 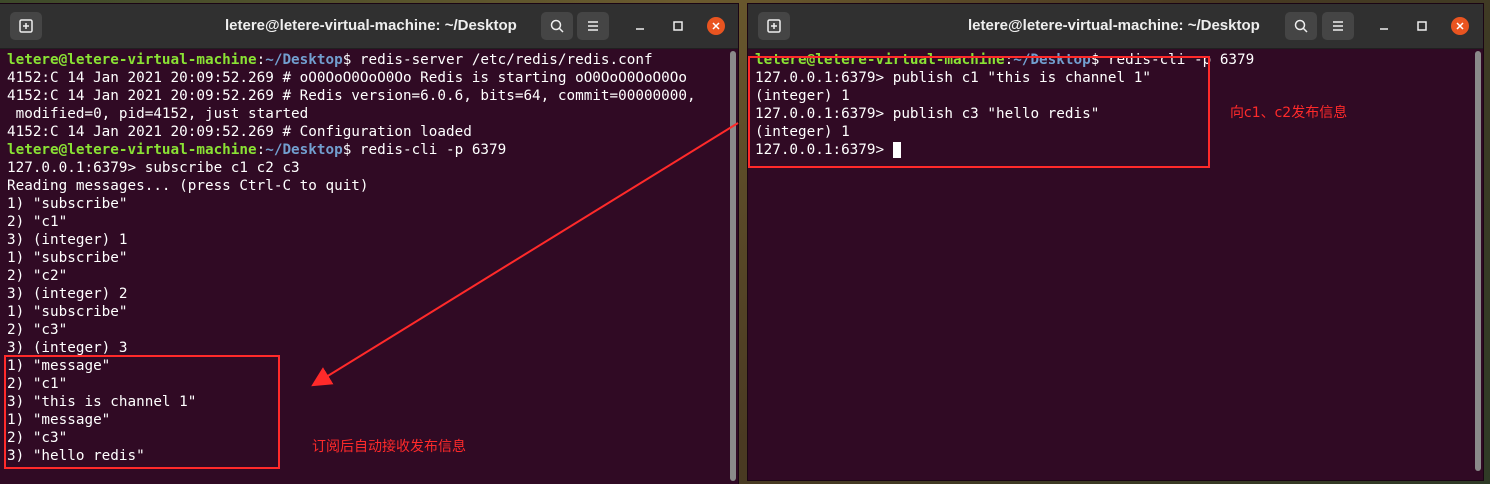 I want to click on terminal-text: $ redis-cli -p 6379, so click(x=424, y=150).